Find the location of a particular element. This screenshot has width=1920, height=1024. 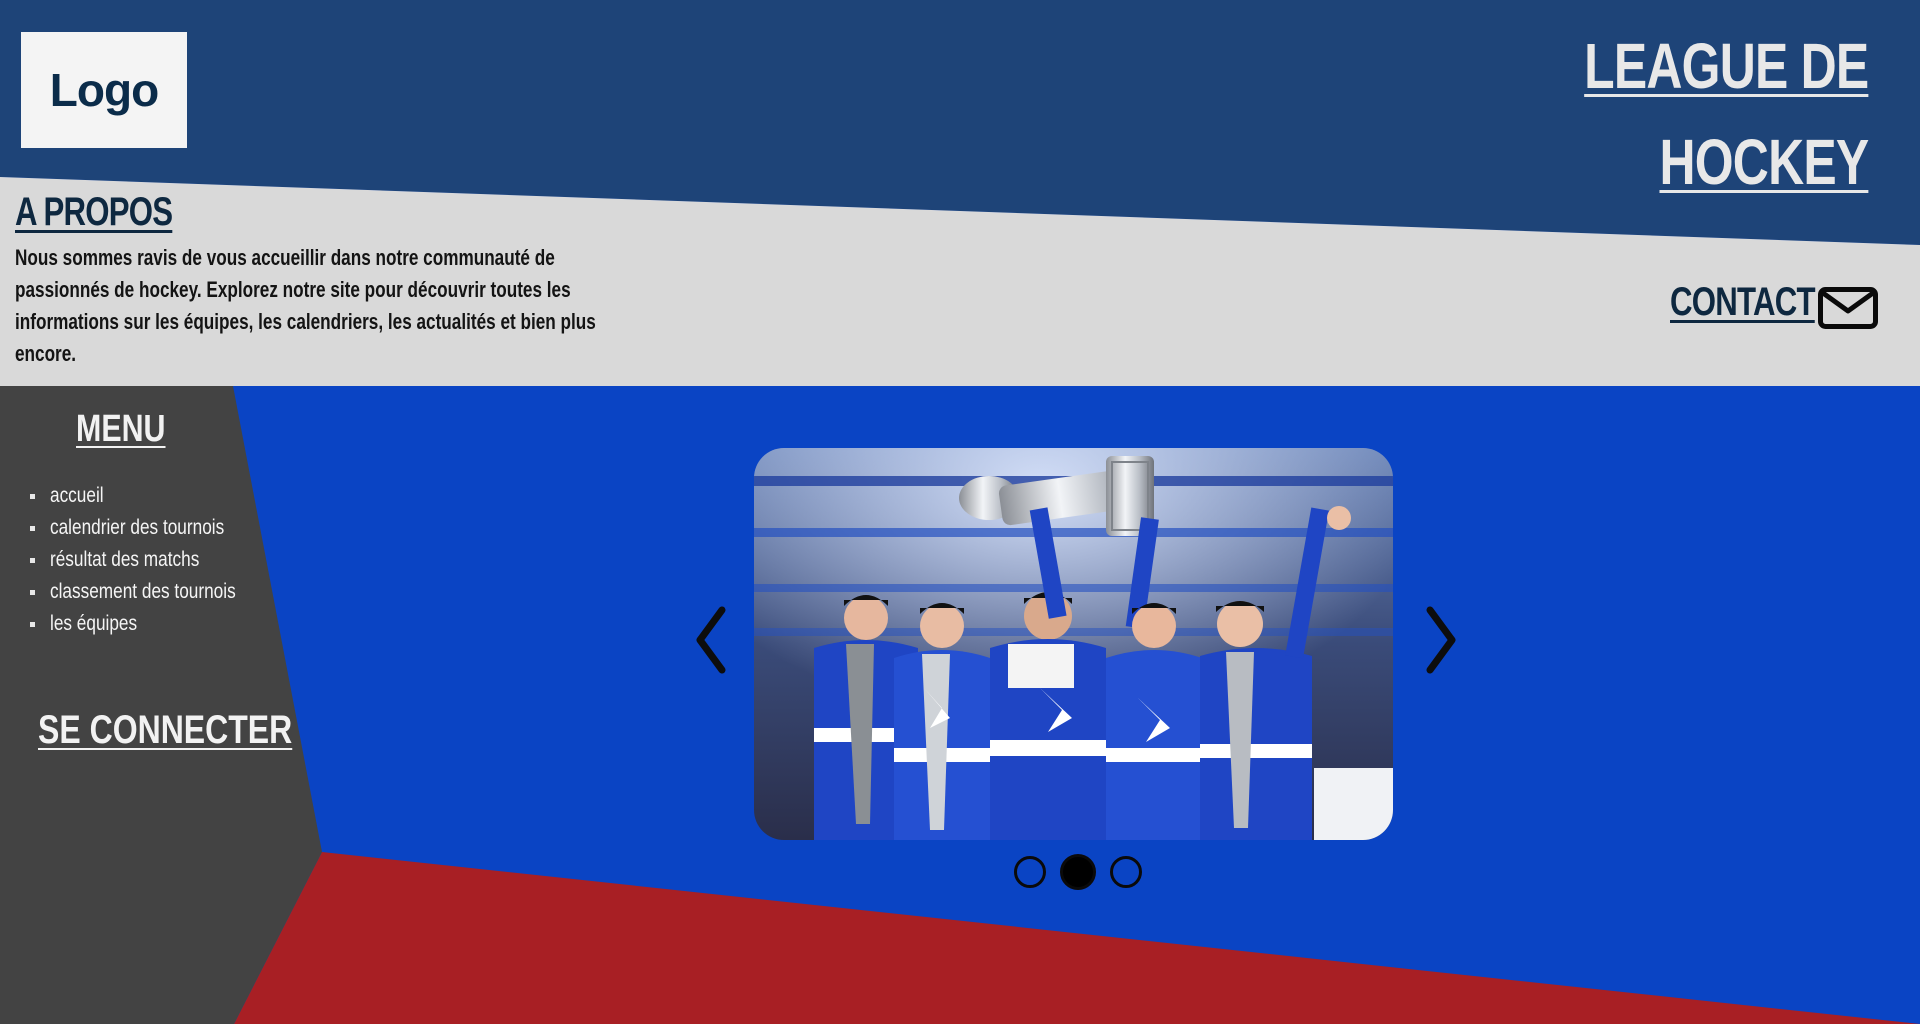

contact-link: CONTACT is located at coordinates (1774, 304).